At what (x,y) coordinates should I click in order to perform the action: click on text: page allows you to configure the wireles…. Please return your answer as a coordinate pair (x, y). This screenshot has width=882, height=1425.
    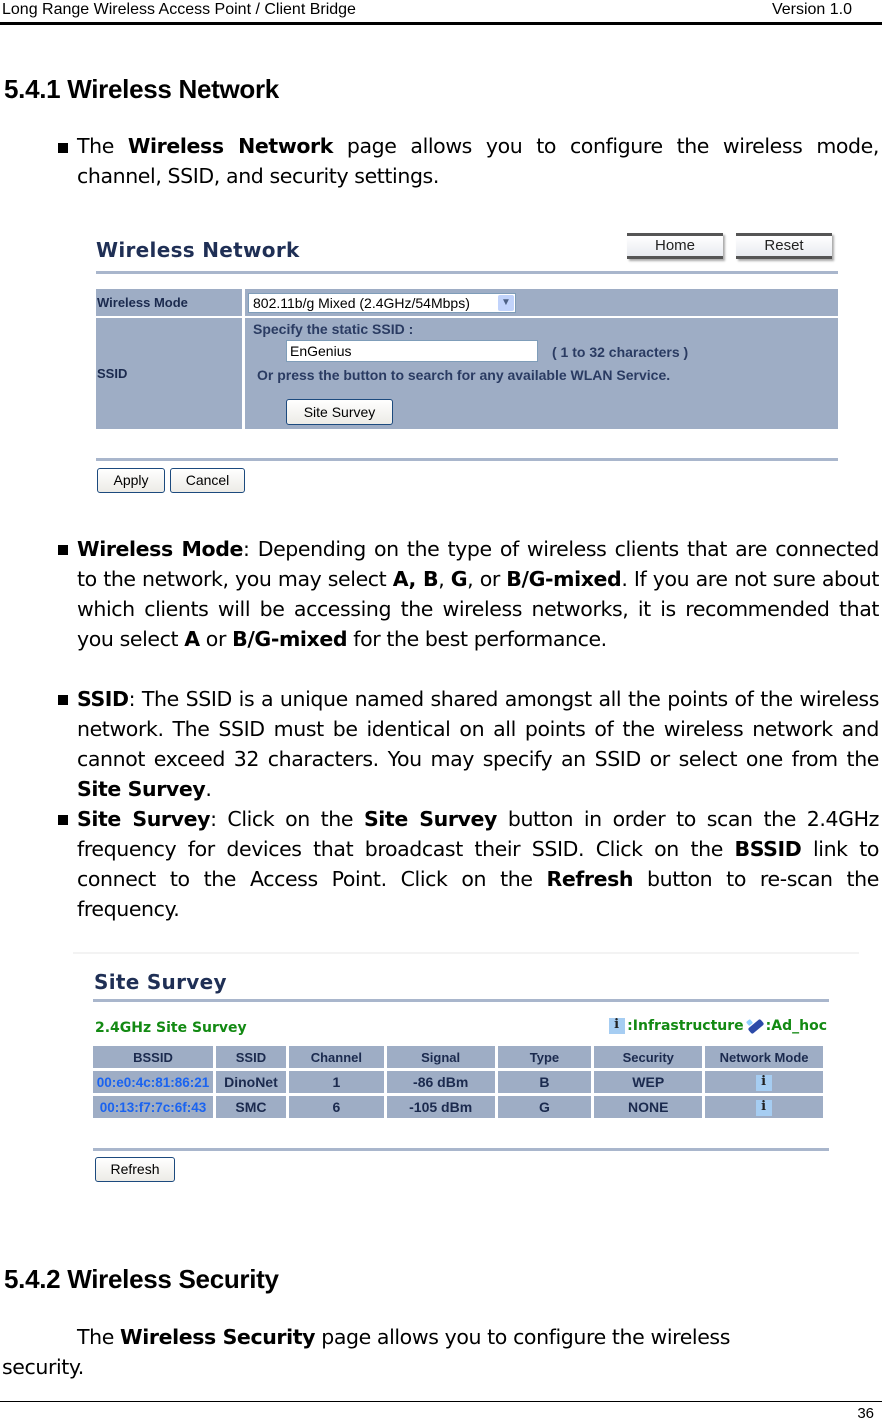
    Looking at the image, I should click on (522, 1337).